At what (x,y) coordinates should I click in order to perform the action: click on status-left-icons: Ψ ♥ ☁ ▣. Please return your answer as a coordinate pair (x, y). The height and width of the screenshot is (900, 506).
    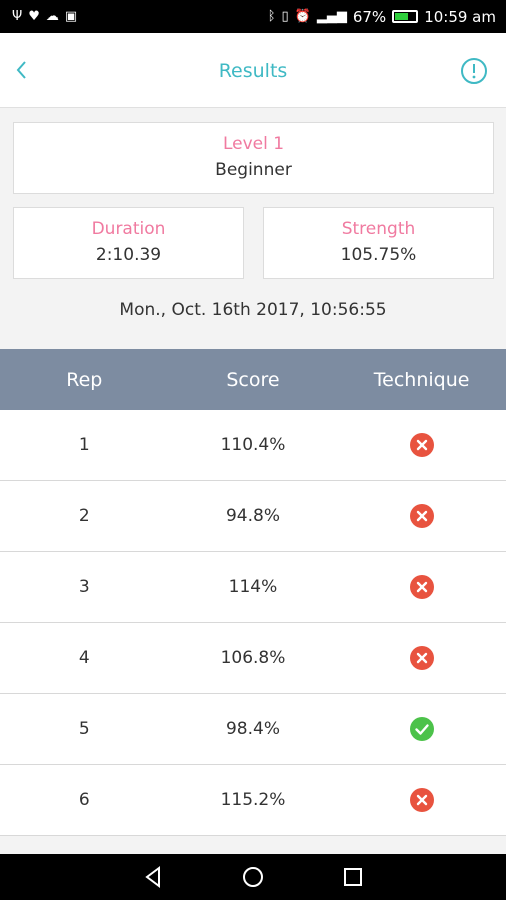
    Looking at the image, I should click on (44, 16).